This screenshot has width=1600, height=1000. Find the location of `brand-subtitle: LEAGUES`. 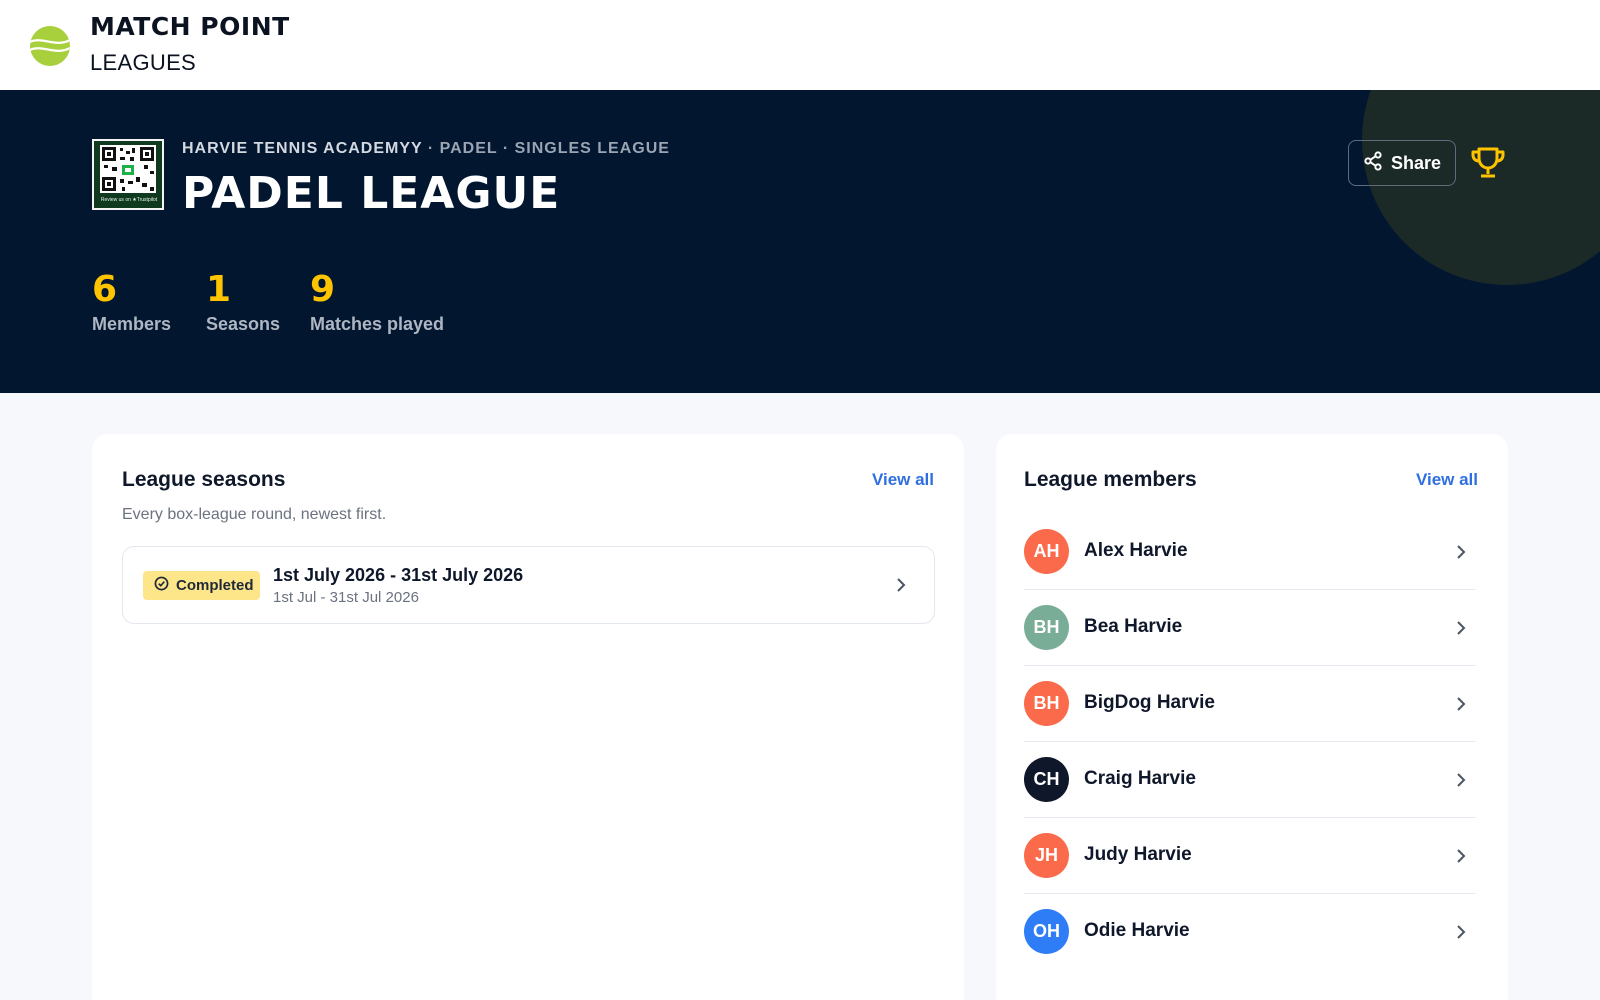

brand-subtitle: LEAGUES is located at coordinates (143, 62).